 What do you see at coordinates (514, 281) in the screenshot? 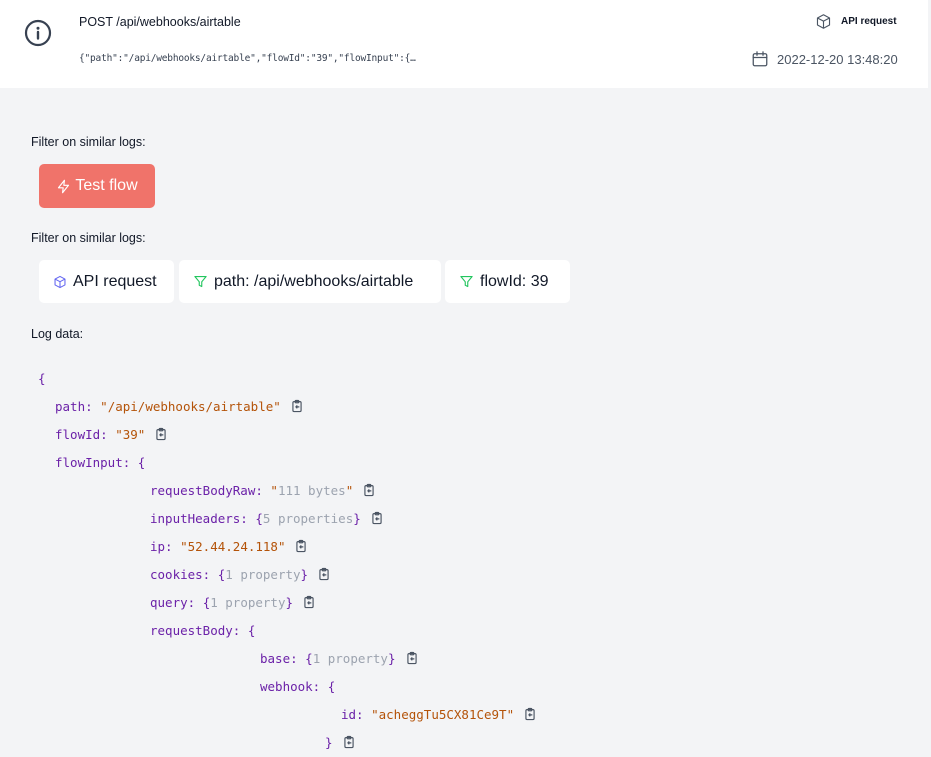
I see `filter-chip-label: flowId: 39` at bounding box center [514, 281].